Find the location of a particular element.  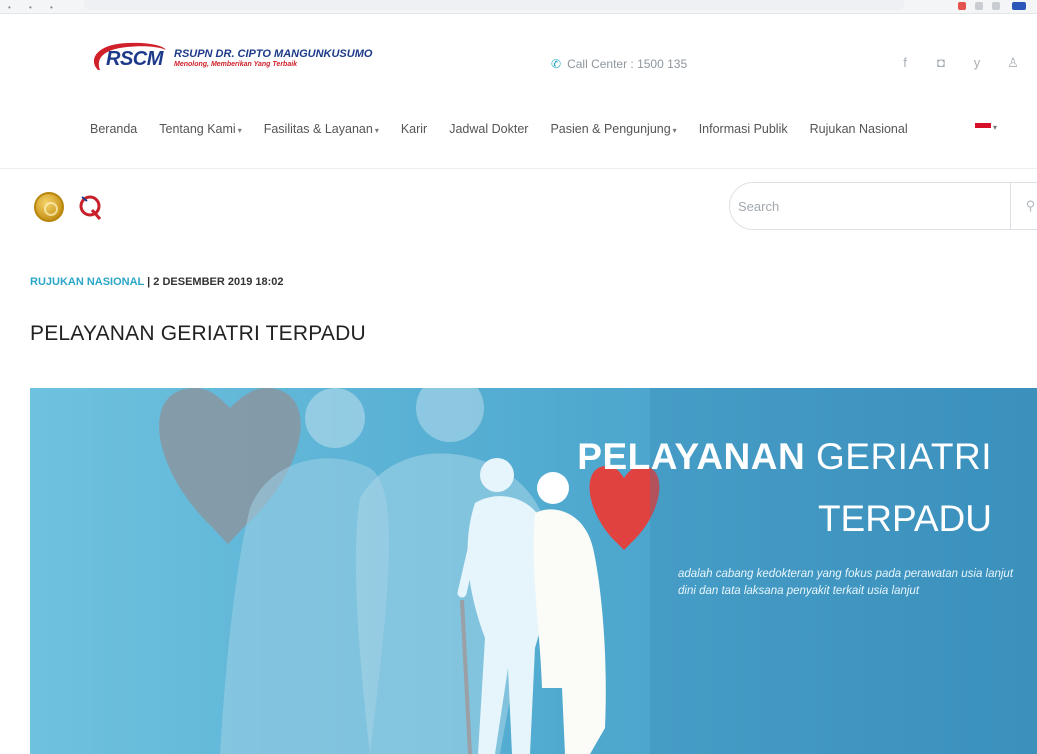

logo-mark-text: RSCM is located at coordinates (134, 59).